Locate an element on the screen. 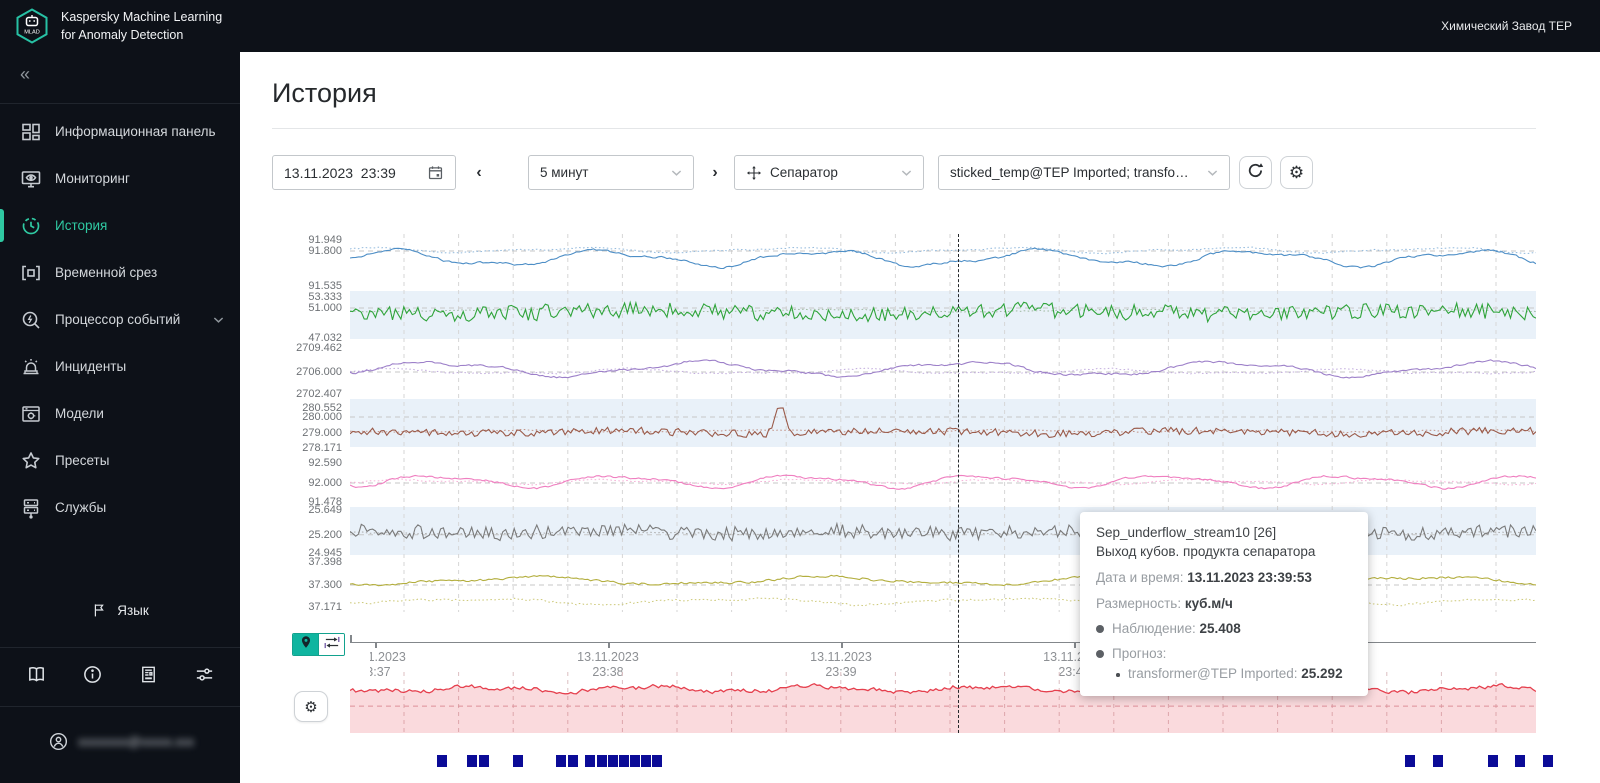 Image resolution: width=1600 pixels, height=783 pixels. gear-icon: ⚙ is located at coordinates (311, 707).